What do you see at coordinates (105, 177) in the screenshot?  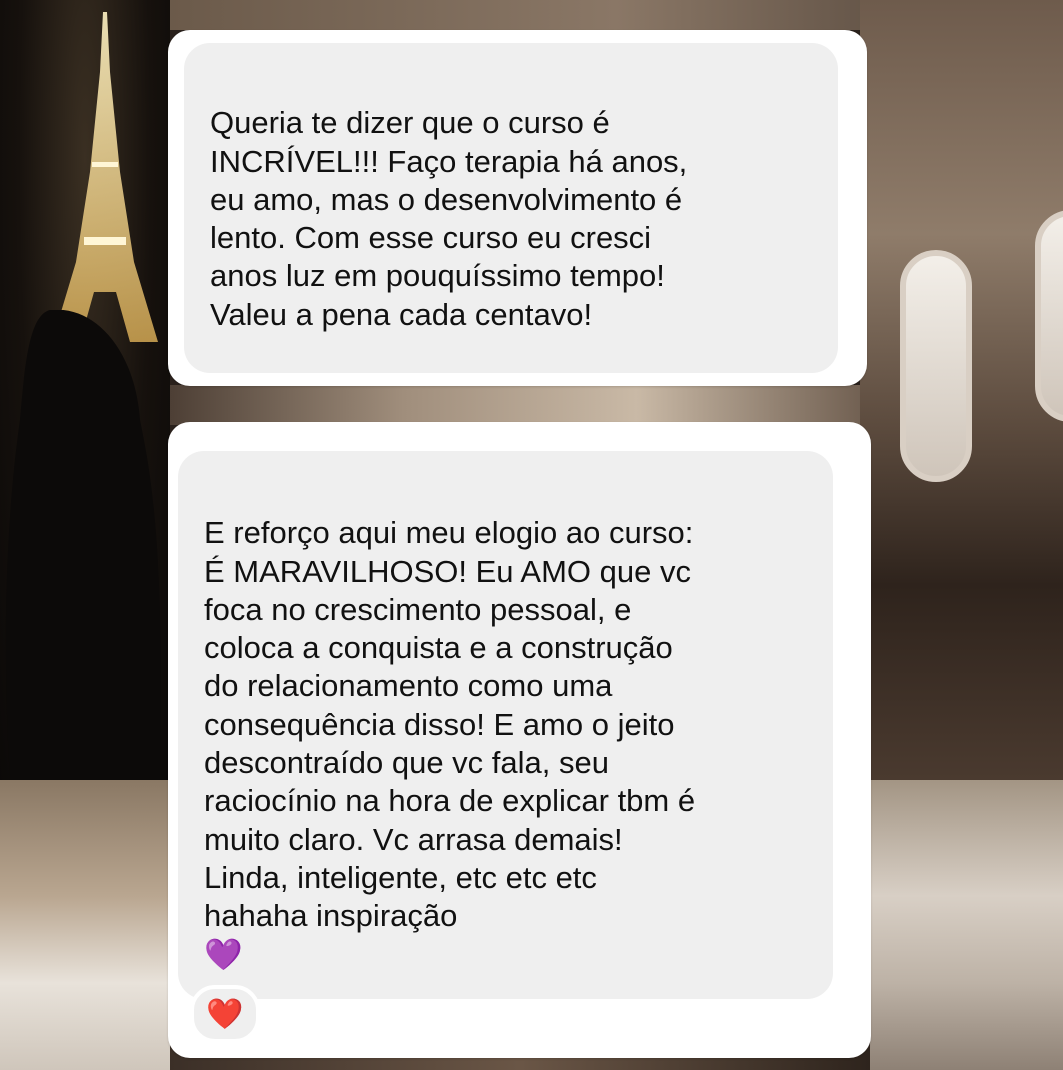 I see `eiffel-tower-image` at bounding box center [105, 177].